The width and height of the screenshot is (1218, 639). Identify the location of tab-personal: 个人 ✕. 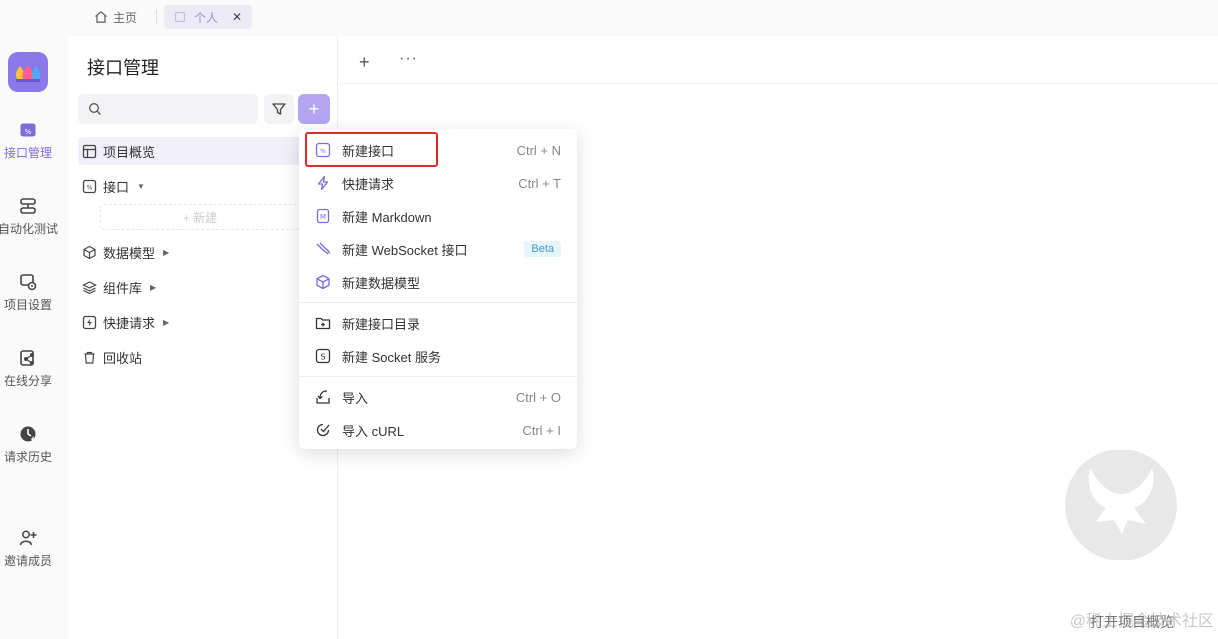
(208, 17).